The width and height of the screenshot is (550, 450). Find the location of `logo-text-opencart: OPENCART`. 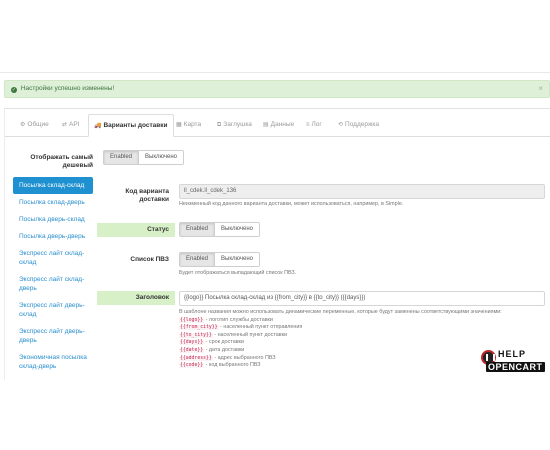

logo-text-opencart: OPENCART is located at coordinates (515, 367).